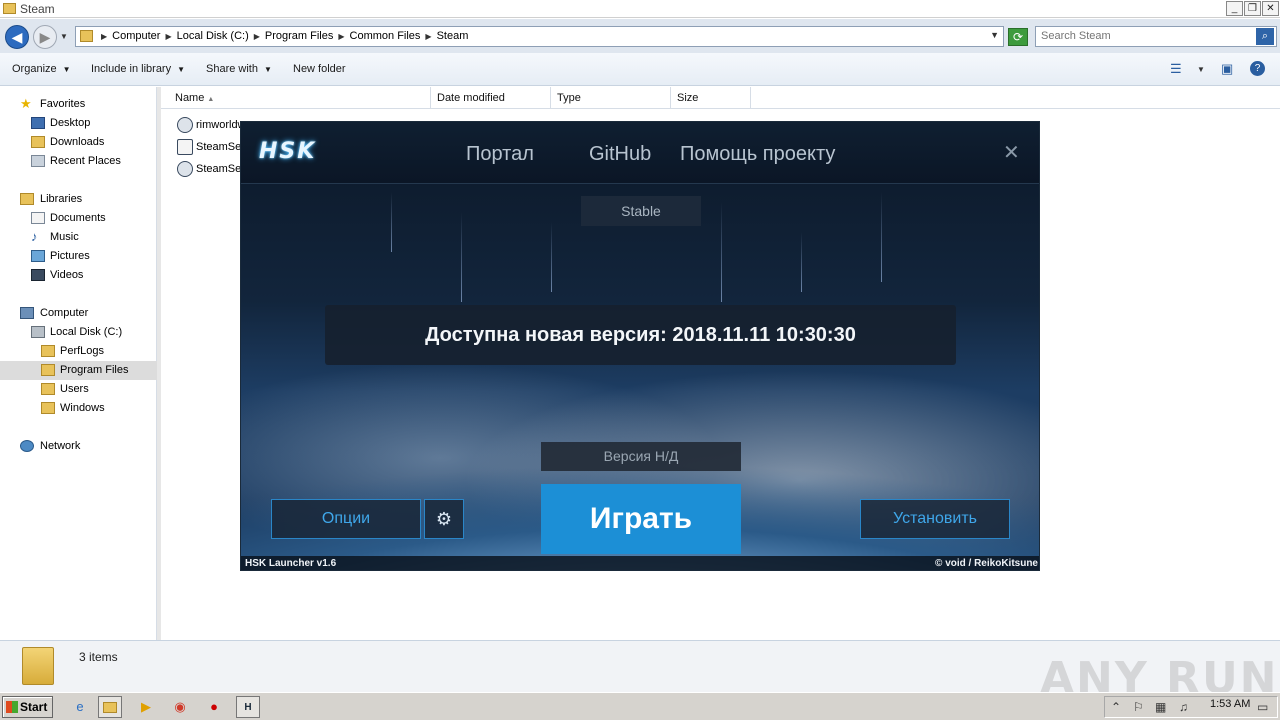  What do you see at coordinates (1011, 152) in the screenshot?
I see `close-icon: ✕` at bounding box center [1011, 152].